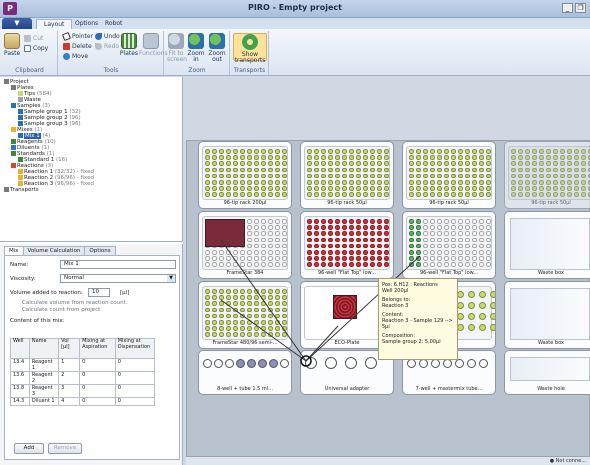 Image resolution: width=590 pixels, height=465 pixels. Describe the element at coordinates (65, 448) in the screenshot. I see `remove-button: Remove` at that location.